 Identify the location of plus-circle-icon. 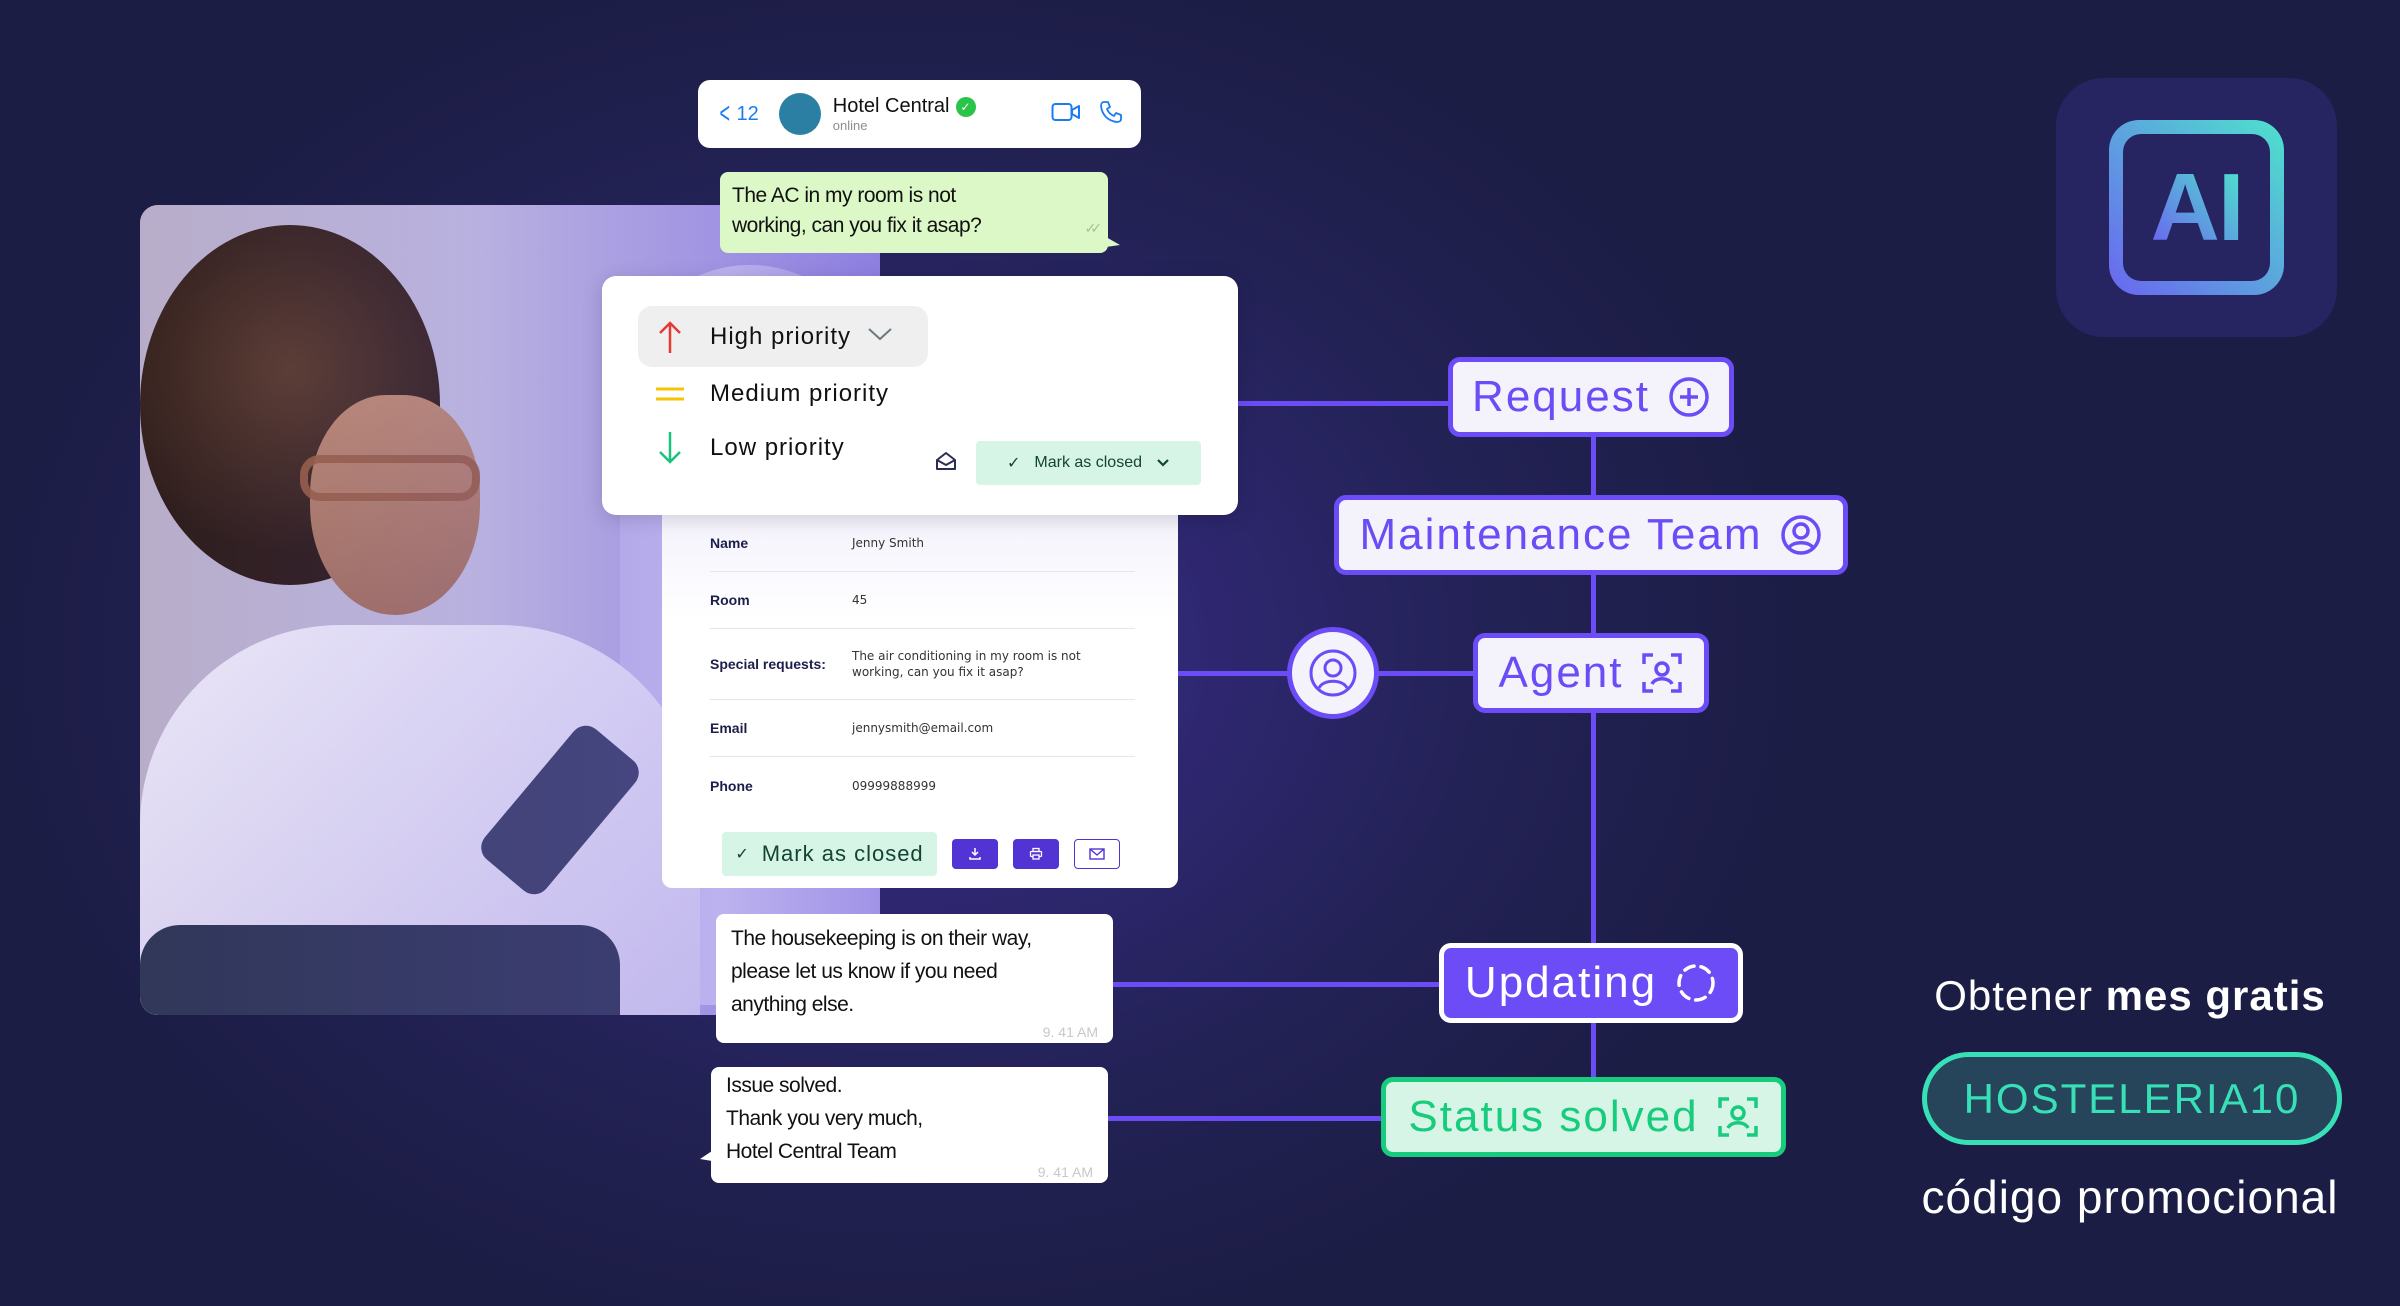
(1689, 397).